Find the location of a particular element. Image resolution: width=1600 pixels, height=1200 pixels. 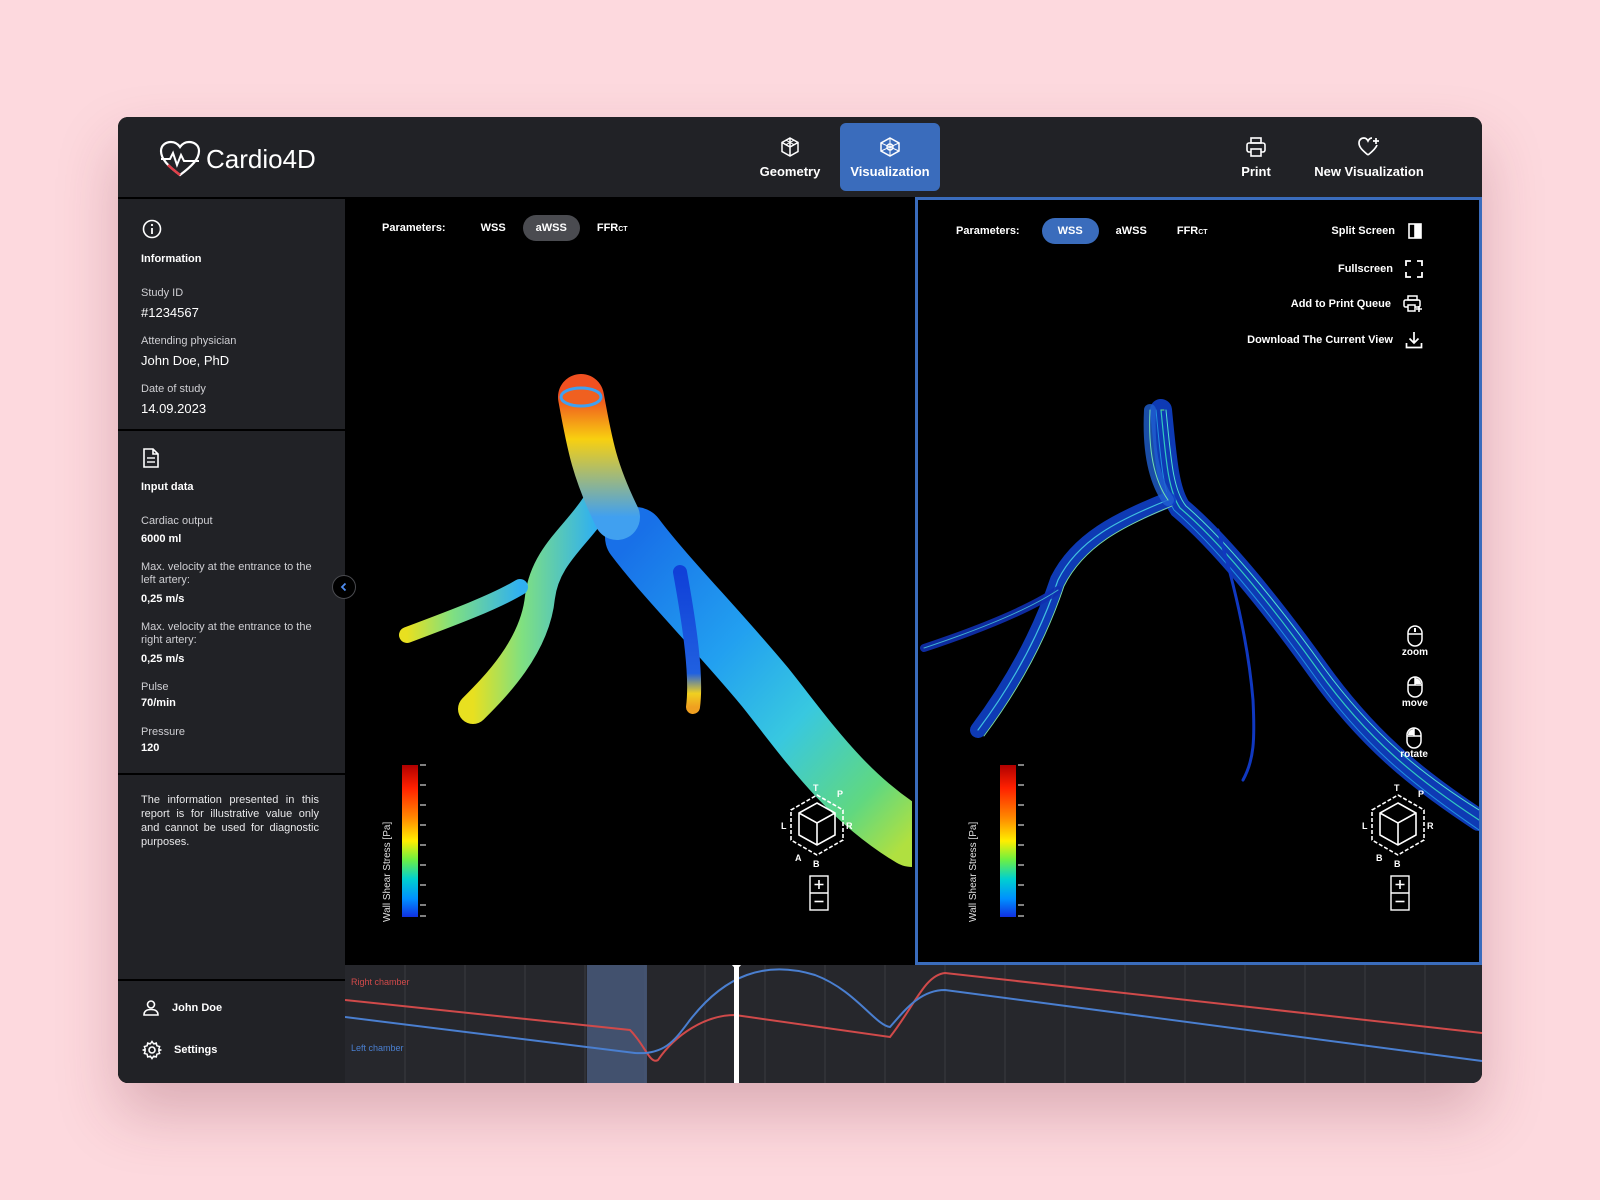

cardiac-cycle-timeline: Right chamber Left chamber is located at coordinates (913, 1024).